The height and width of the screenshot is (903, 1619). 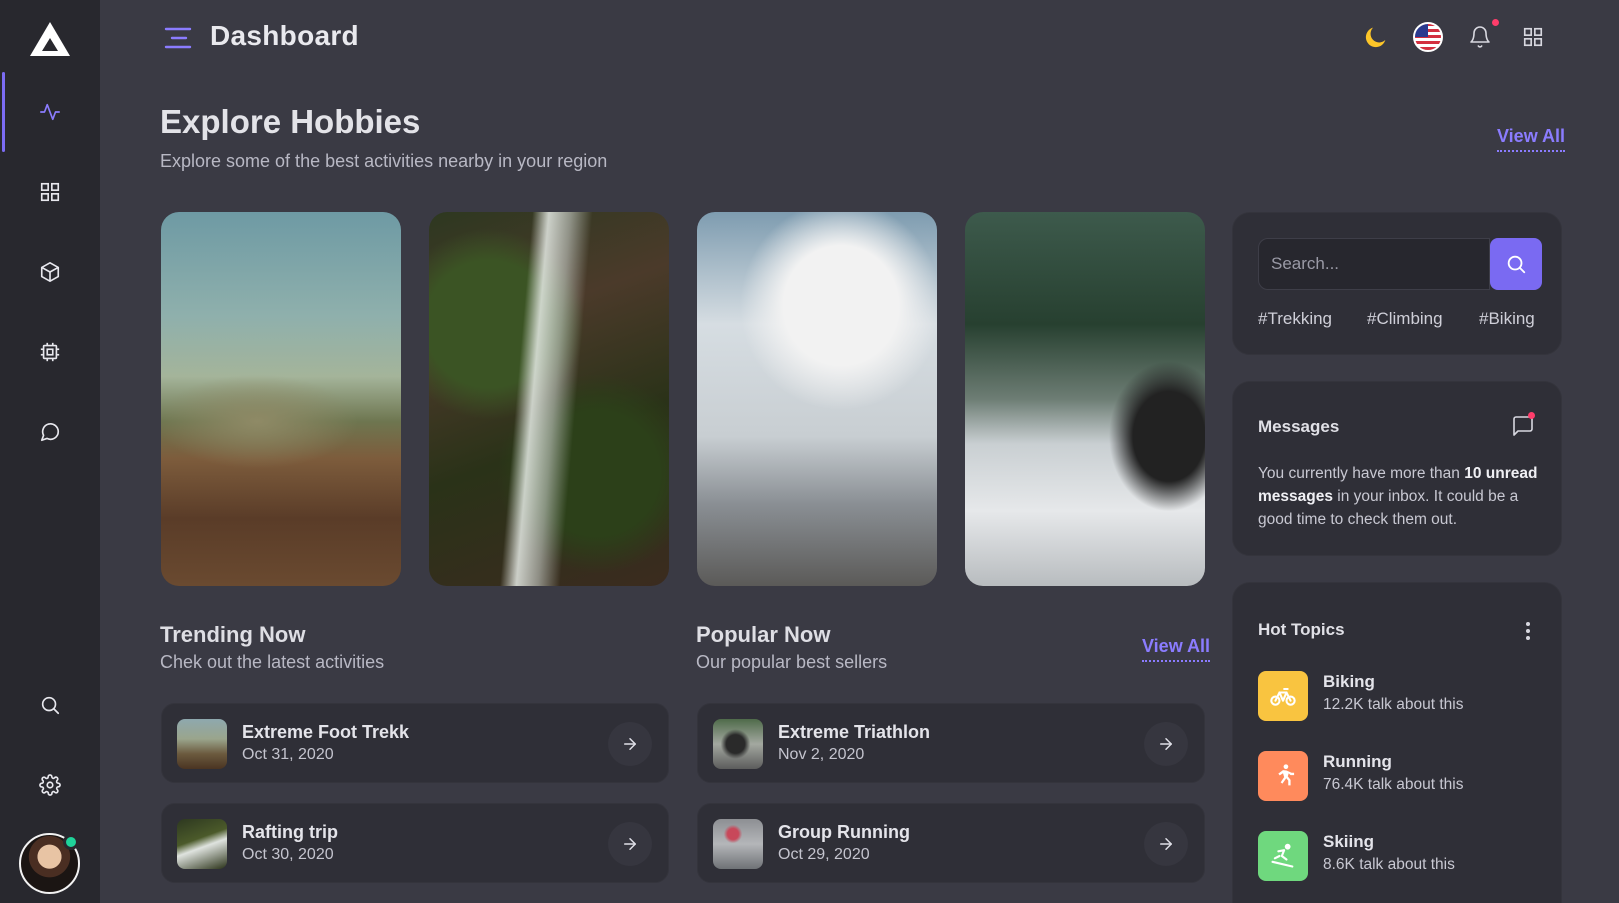 What do you see at coordinates (50, 39) in the screenshot?
I see `logo-icon` at bounding box center [50, 39].